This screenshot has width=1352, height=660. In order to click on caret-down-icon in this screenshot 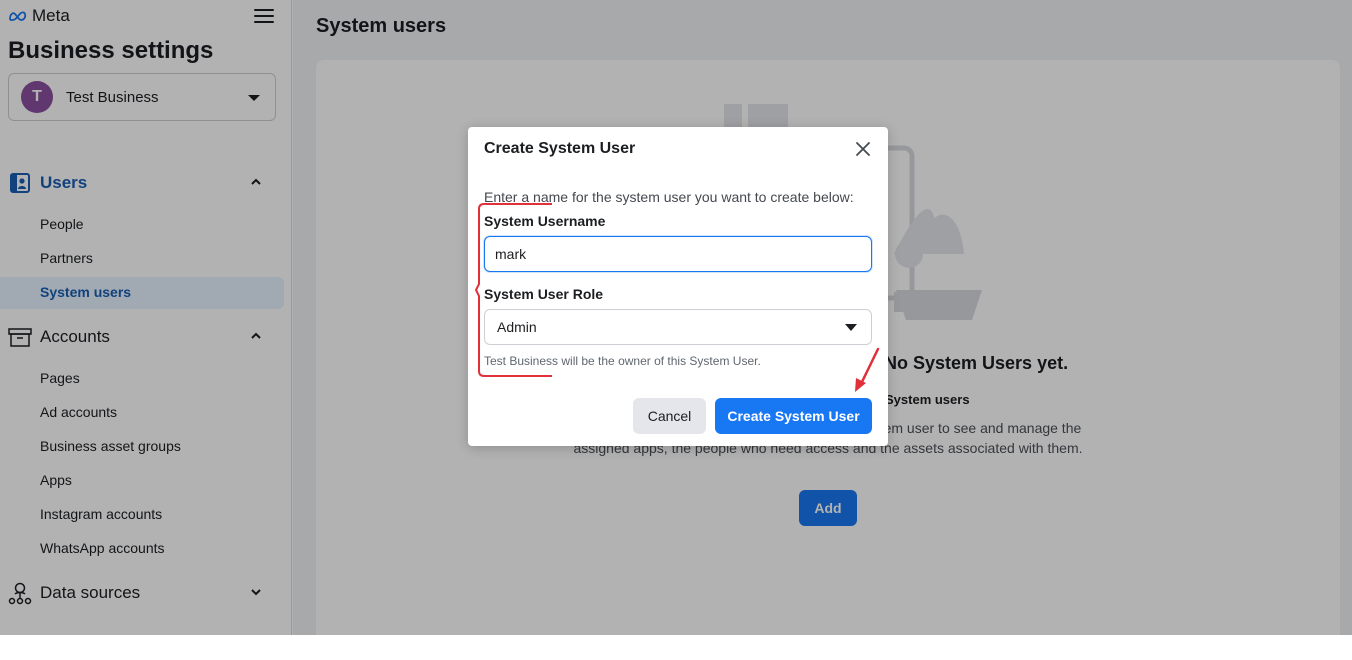, I will do `click(851, 327)`.